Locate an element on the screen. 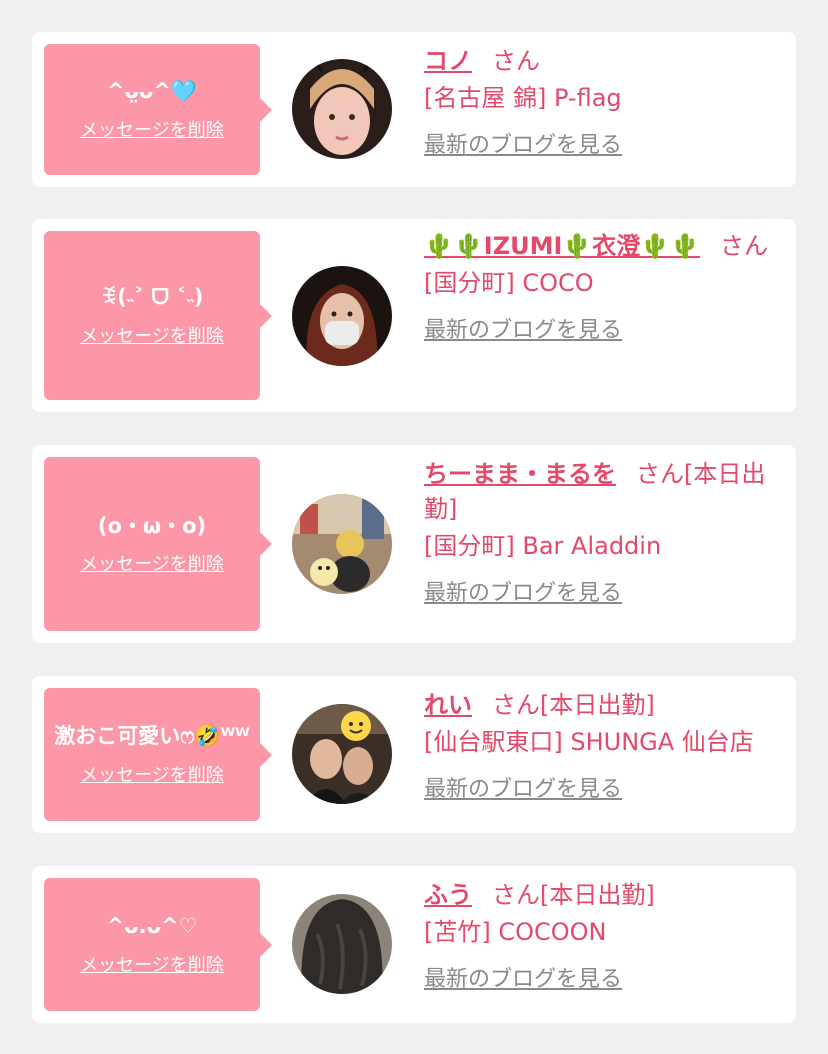 The height and width of the screenshot is (1054, 828). shop-label: [仙台駅東口] SHUNGA 仙台店 is located at coordinates (589, 741).